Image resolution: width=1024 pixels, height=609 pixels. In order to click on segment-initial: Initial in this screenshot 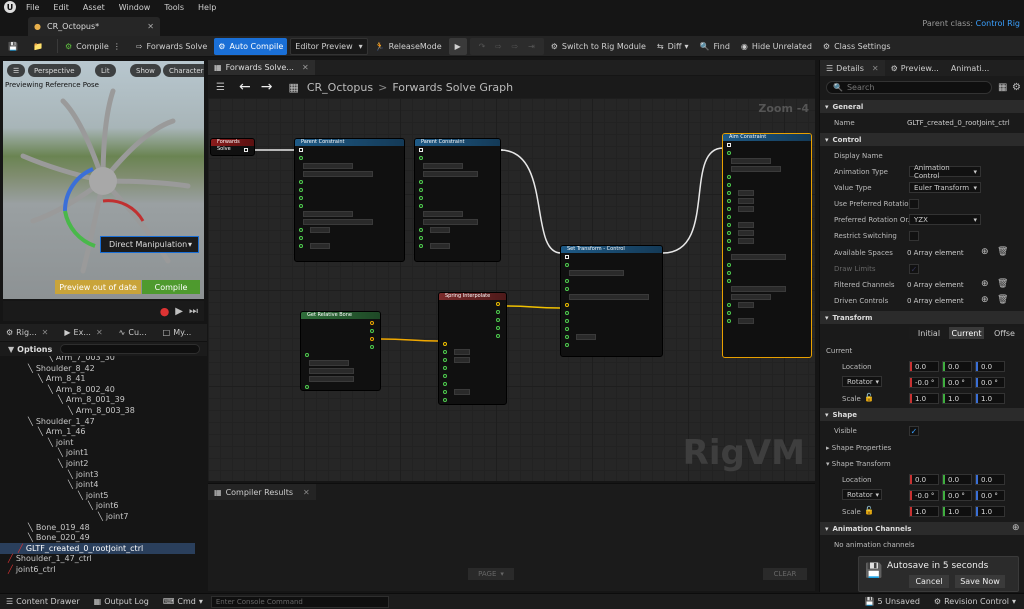, I will do `click(929, 333)`.